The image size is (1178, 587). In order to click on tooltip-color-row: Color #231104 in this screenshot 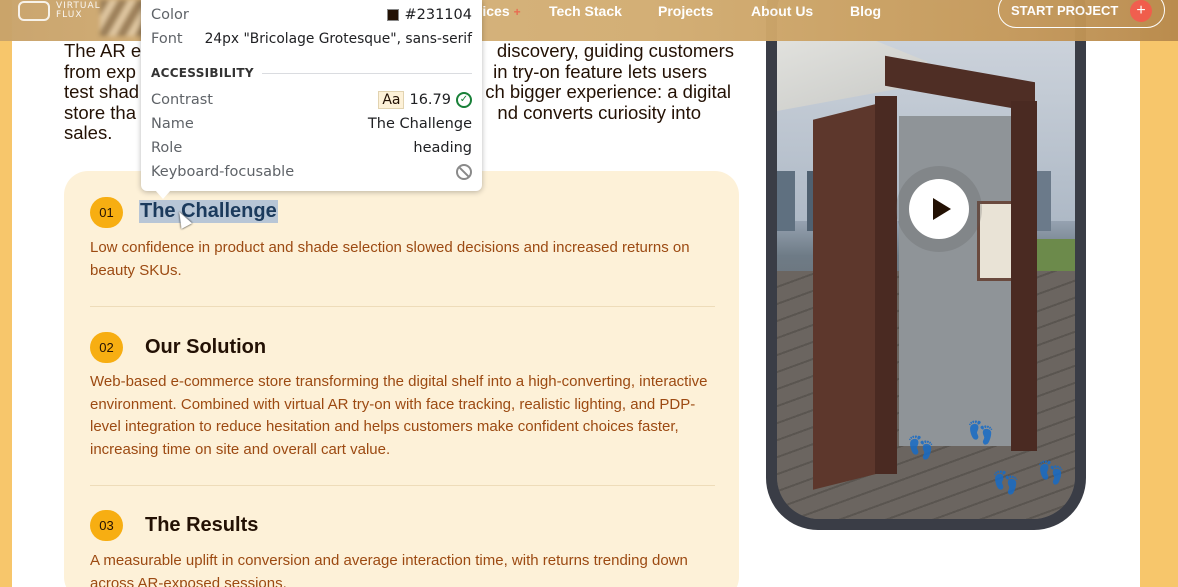, I will do `click(311, 15)`.